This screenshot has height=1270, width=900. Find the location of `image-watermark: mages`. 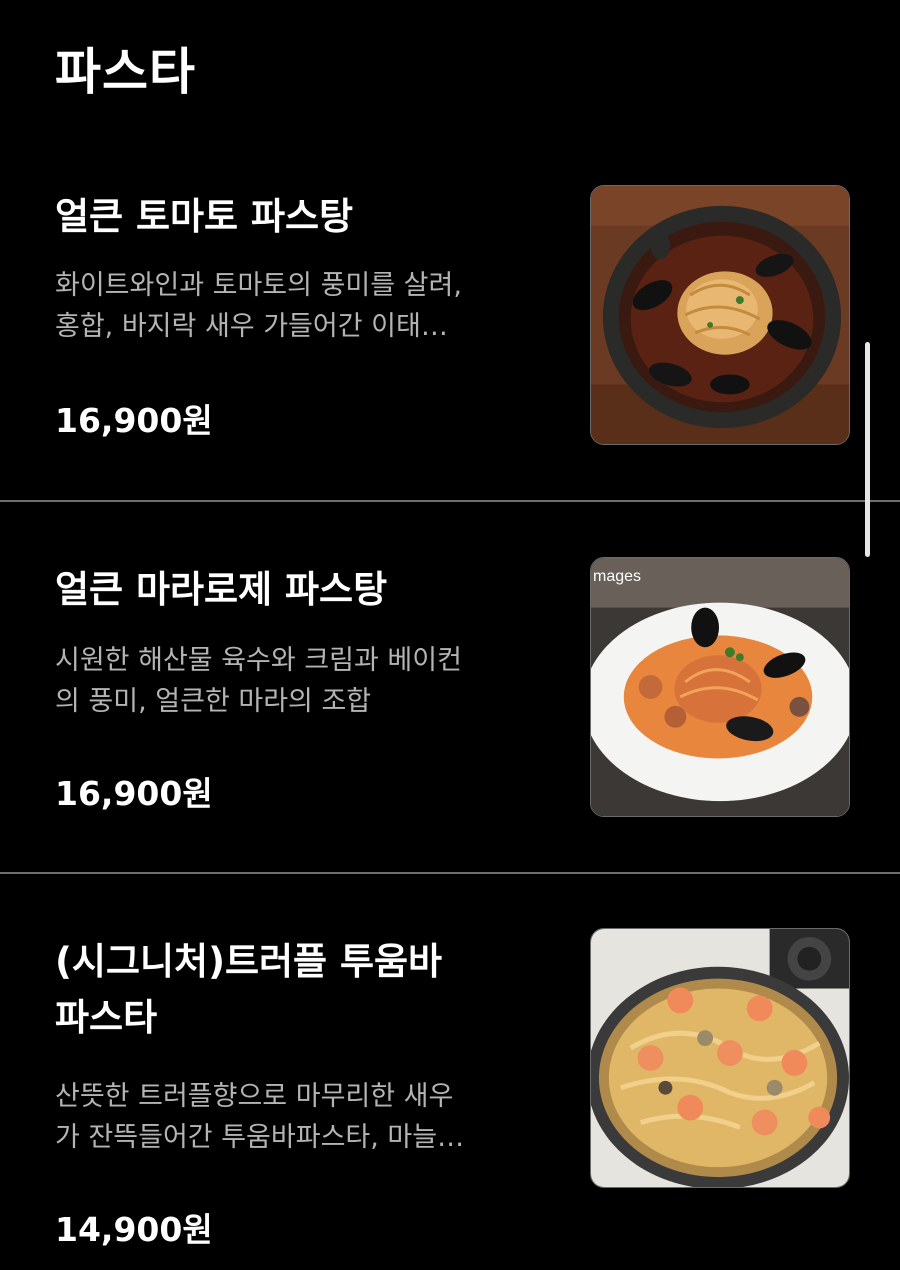

image-watermark: mages is located at coordinates (617, 576).